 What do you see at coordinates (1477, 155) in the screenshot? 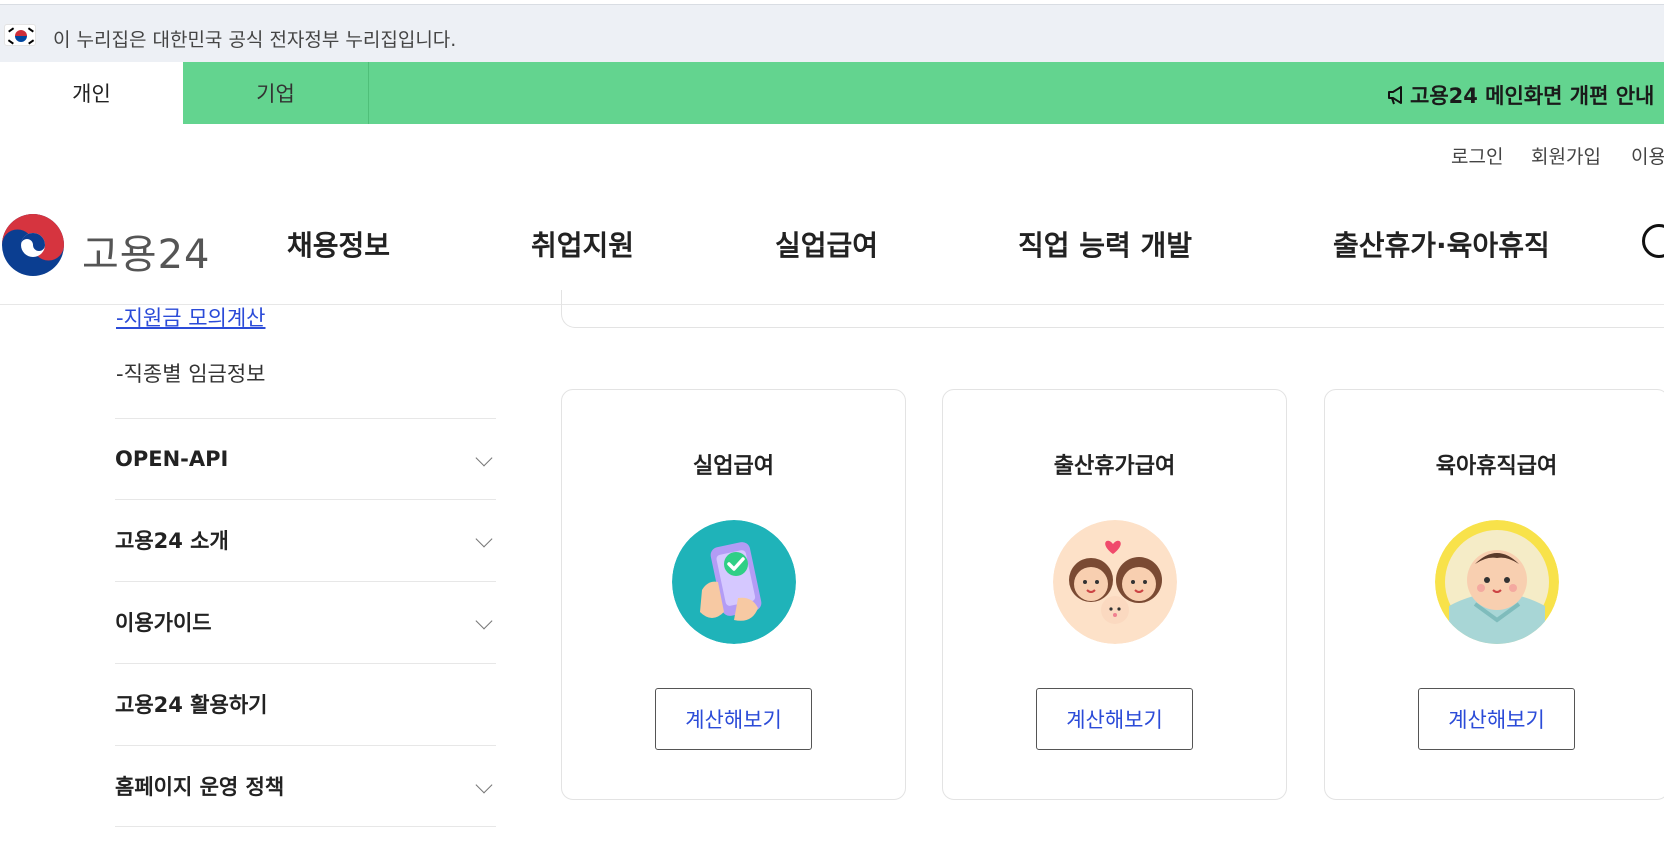
I see `login-link: 로그인` at bounding box center [1477, 155].